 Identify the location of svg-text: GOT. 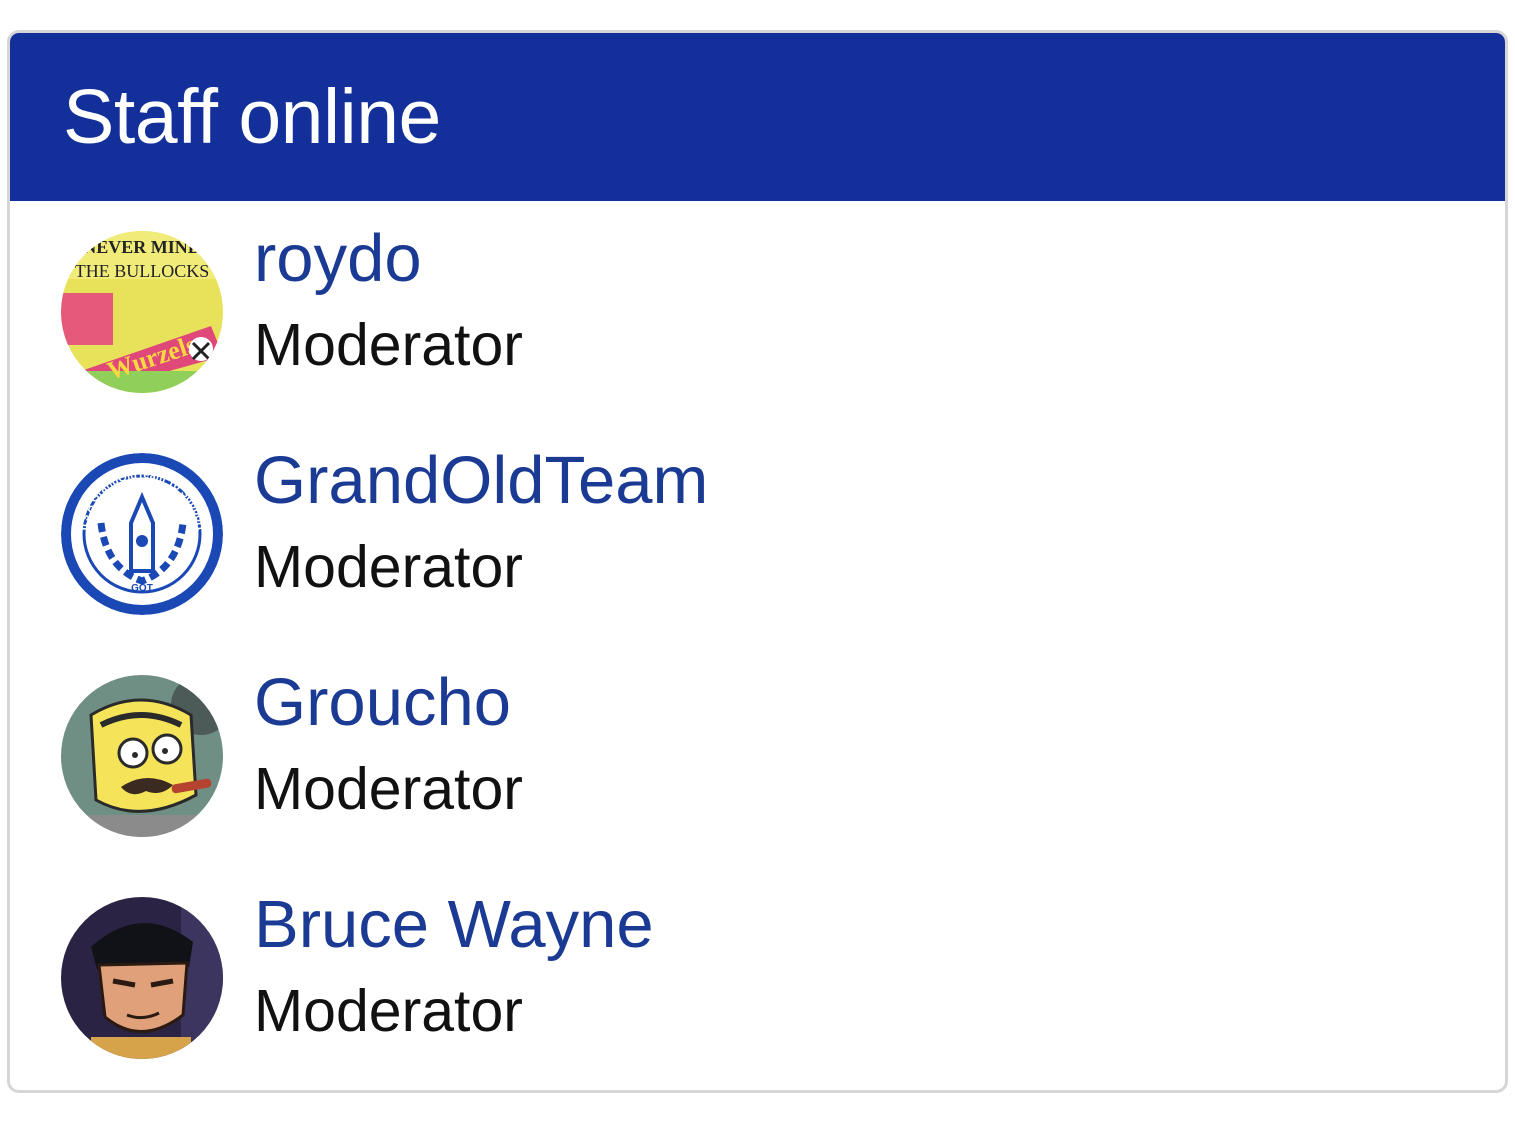
(142, 588).